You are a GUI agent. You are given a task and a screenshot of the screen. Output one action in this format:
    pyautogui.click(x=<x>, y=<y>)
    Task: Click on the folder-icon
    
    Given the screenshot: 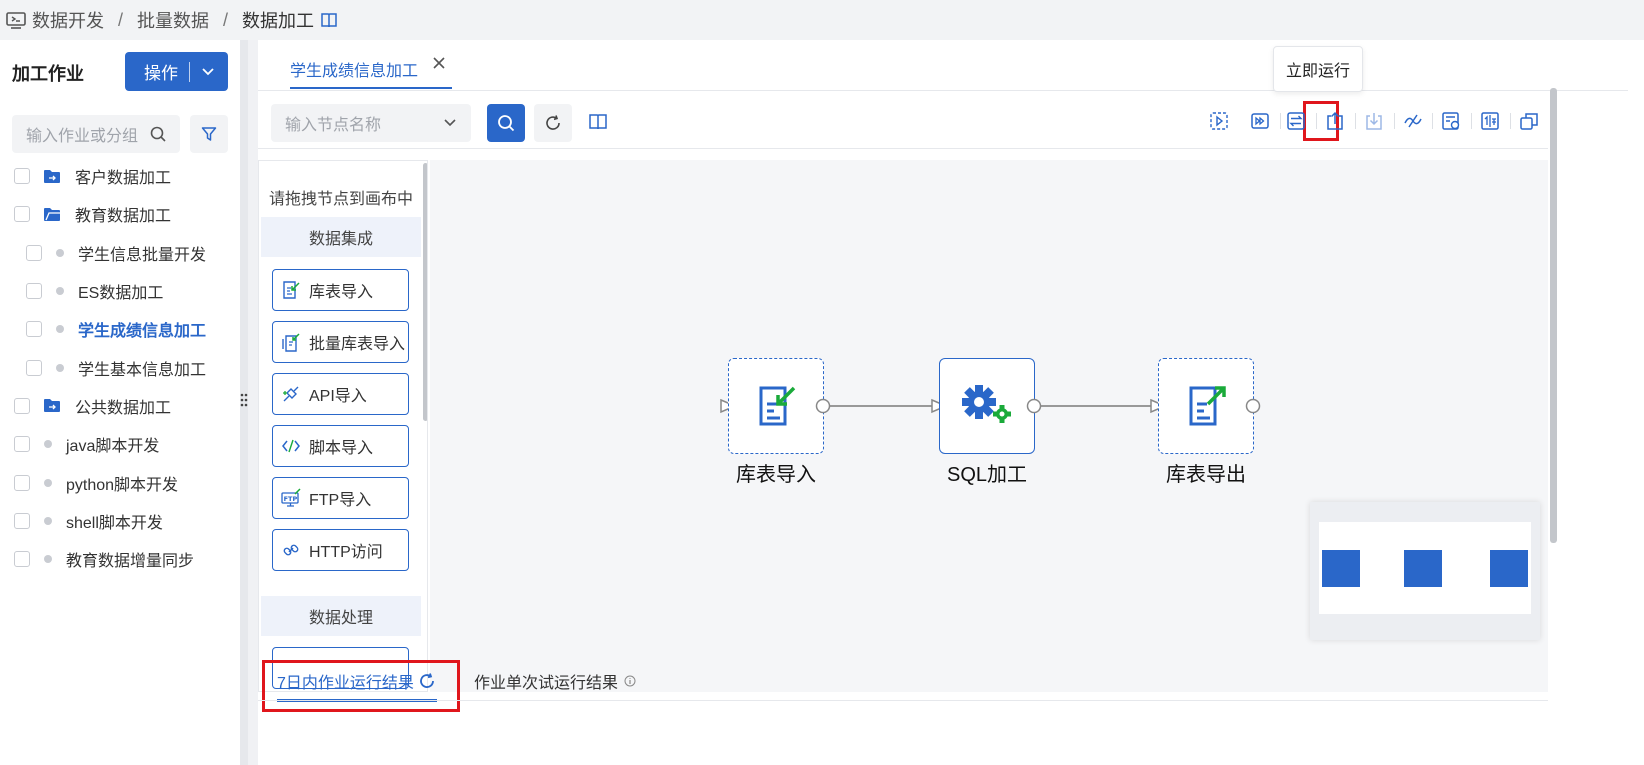 What is the action you would take?
    pyautogui.click(x=52, y=176)
    